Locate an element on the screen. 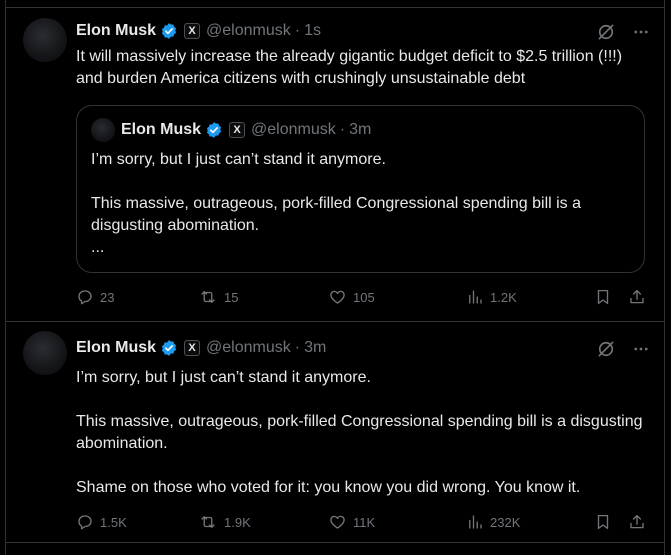  views-button: 232K is located at coordinates (493, 522).